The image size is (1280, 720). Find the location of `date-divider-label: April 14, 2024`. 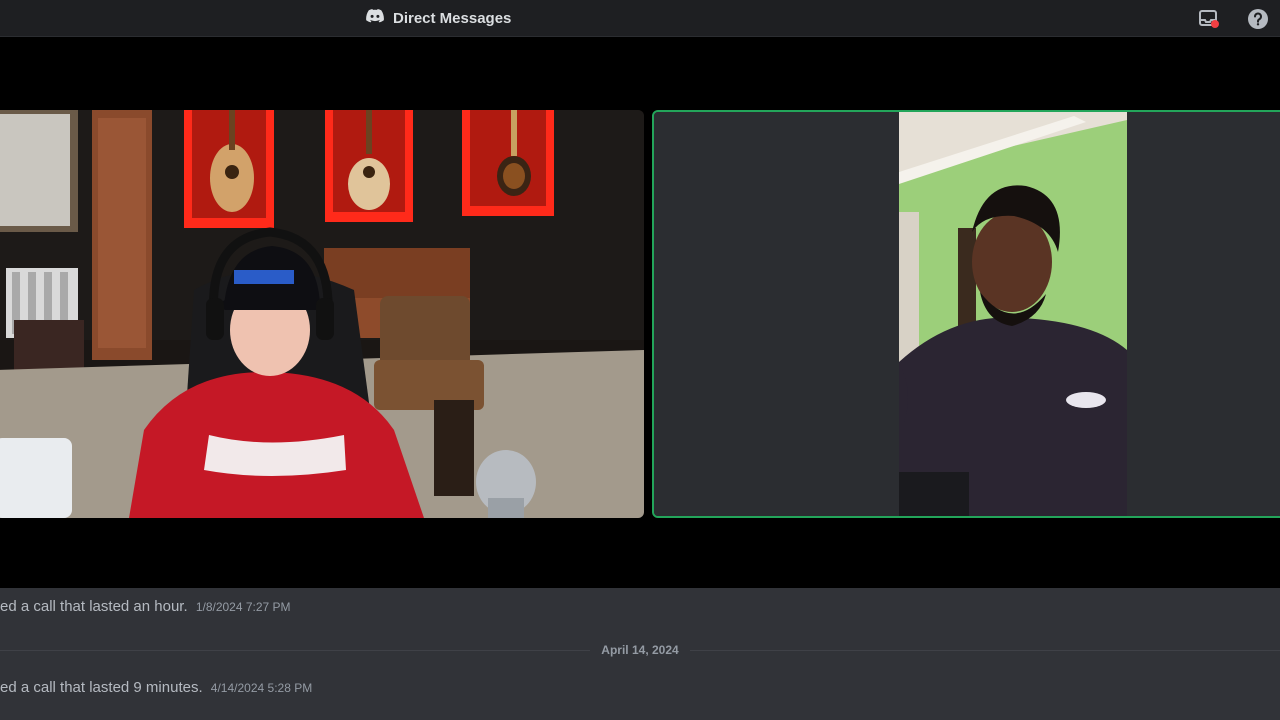

date-divider-label: April 14, 2024 is located at coordinates (640, 650).